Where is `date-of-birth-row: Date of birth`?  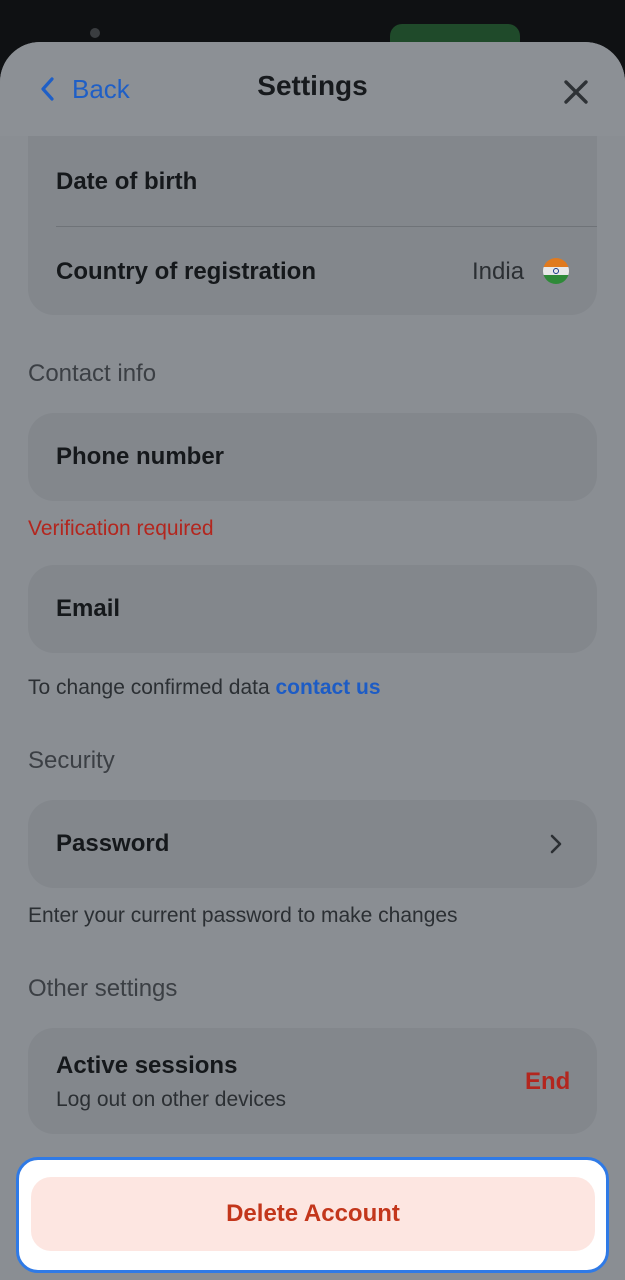 date-of-birth-row: Date of birth is located at coordinates (126, 182).